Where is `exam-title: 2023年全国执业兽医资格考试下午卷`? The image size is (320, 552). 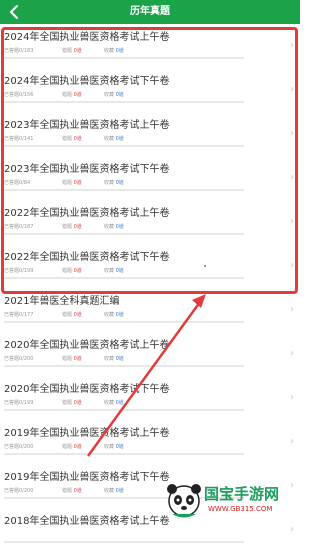
exam-title: 2023年全国执业兽医资格考试下午卷 is located at coordinates (87, 169).